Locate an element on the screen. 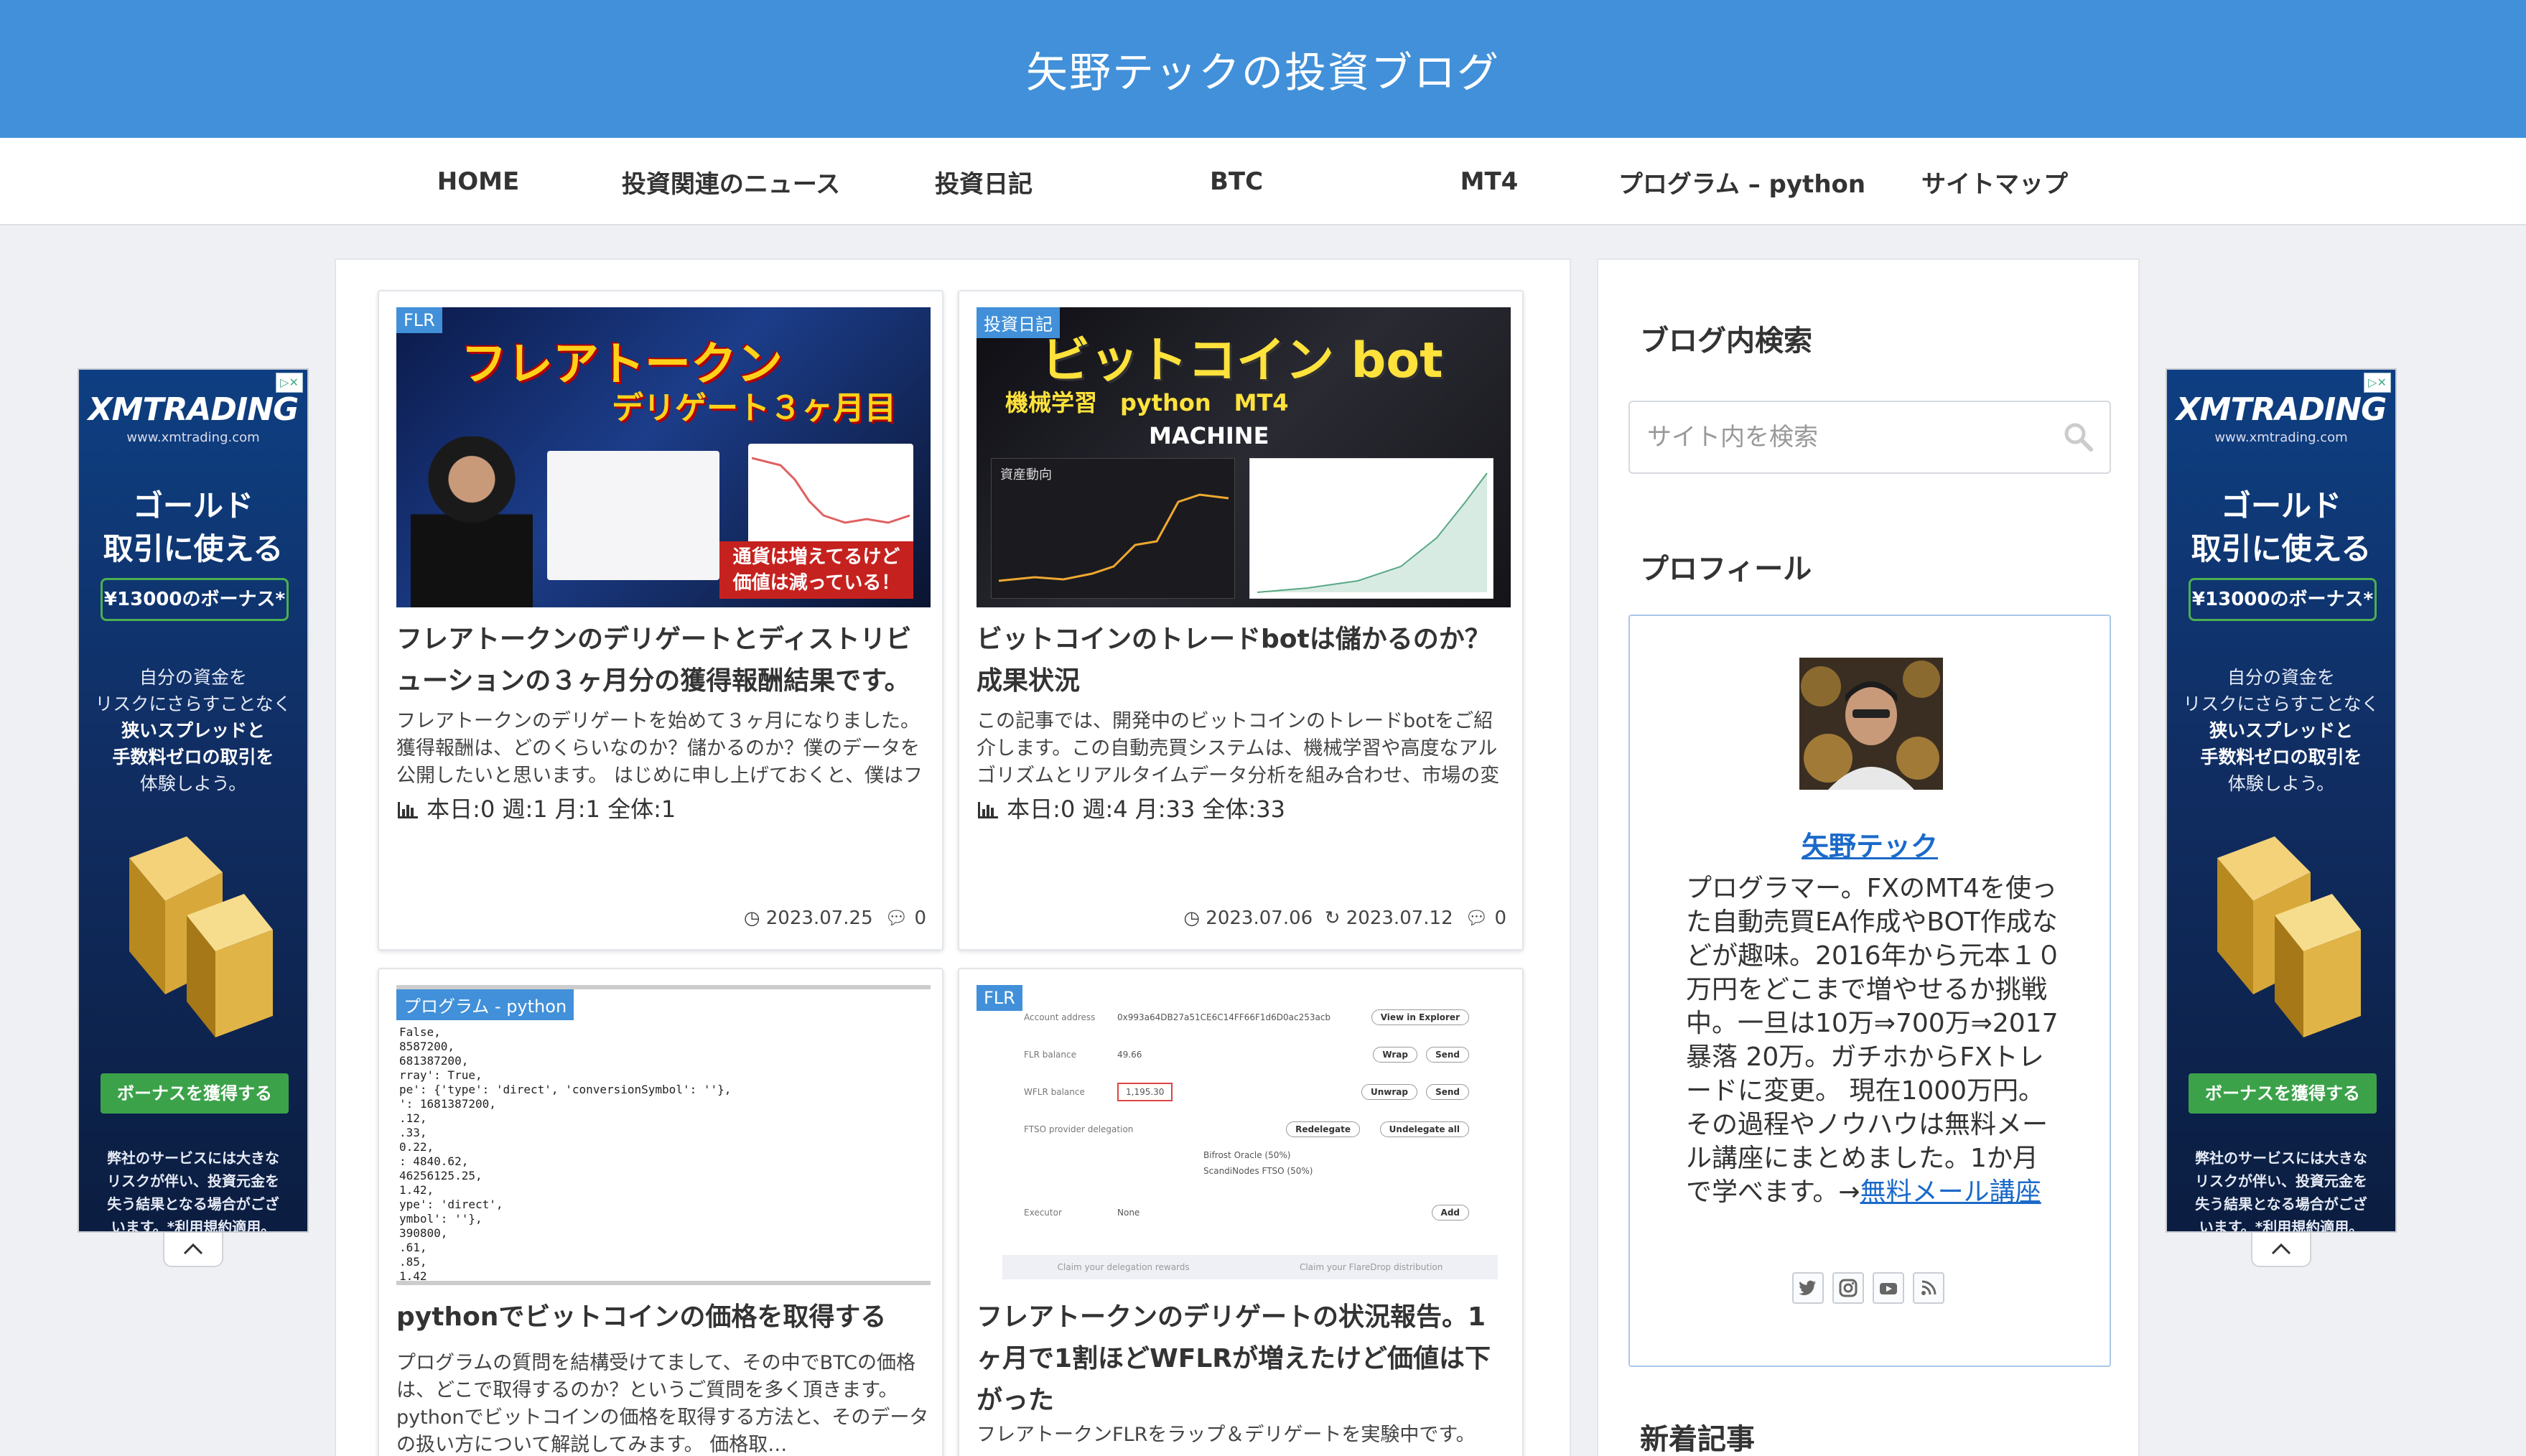 The width and height of the screenshot is (2526, 1456). category-label: プログラム - python is located at coordinates (485, 1004).